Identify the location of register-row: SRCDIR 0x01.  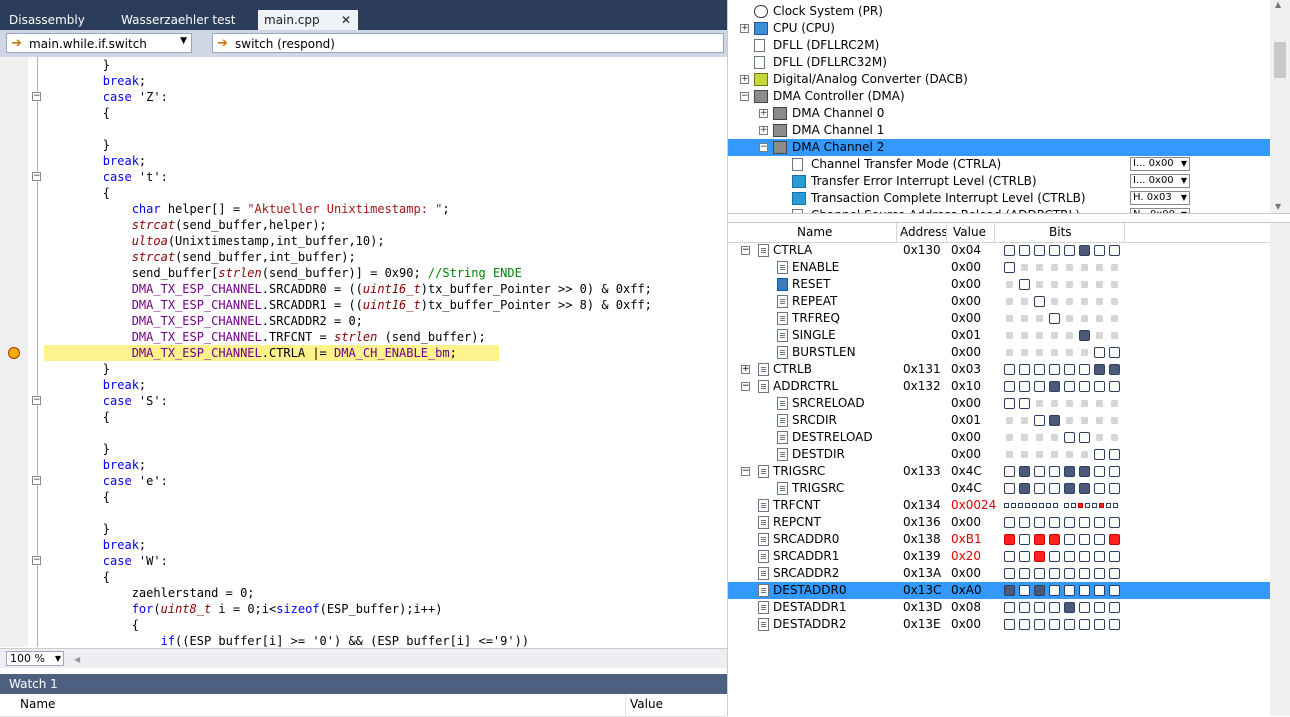
(999, 420).